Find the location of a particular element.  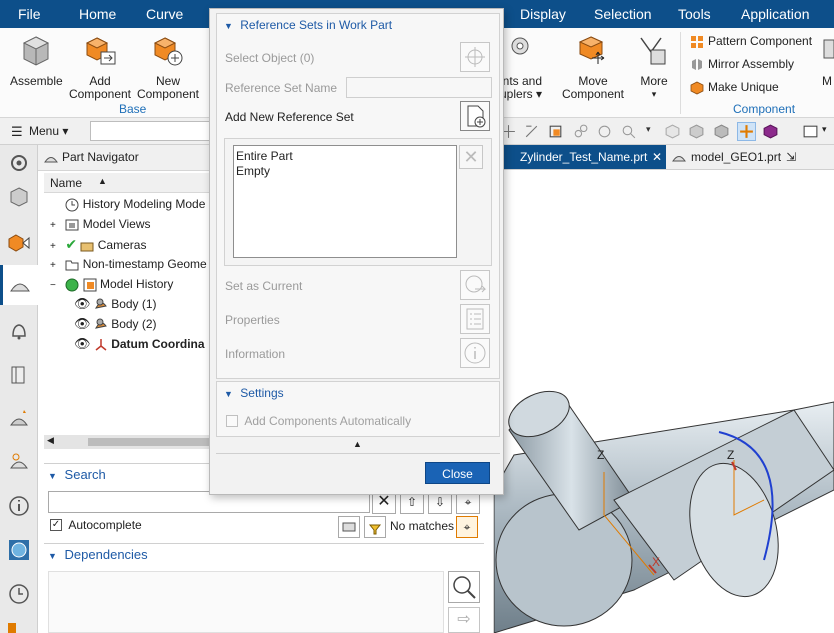

tree-row-cameras: + ✔ Cameras is located at coordinates (98, 244).